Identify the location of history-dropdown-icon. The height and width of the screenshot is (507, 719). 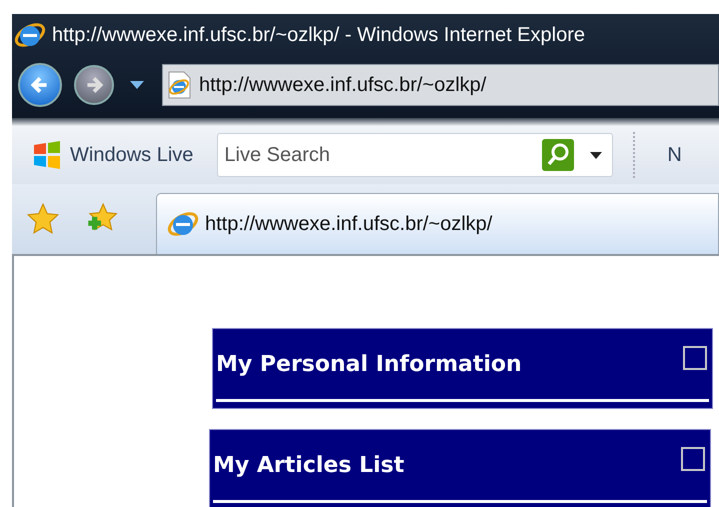
(137, 85).